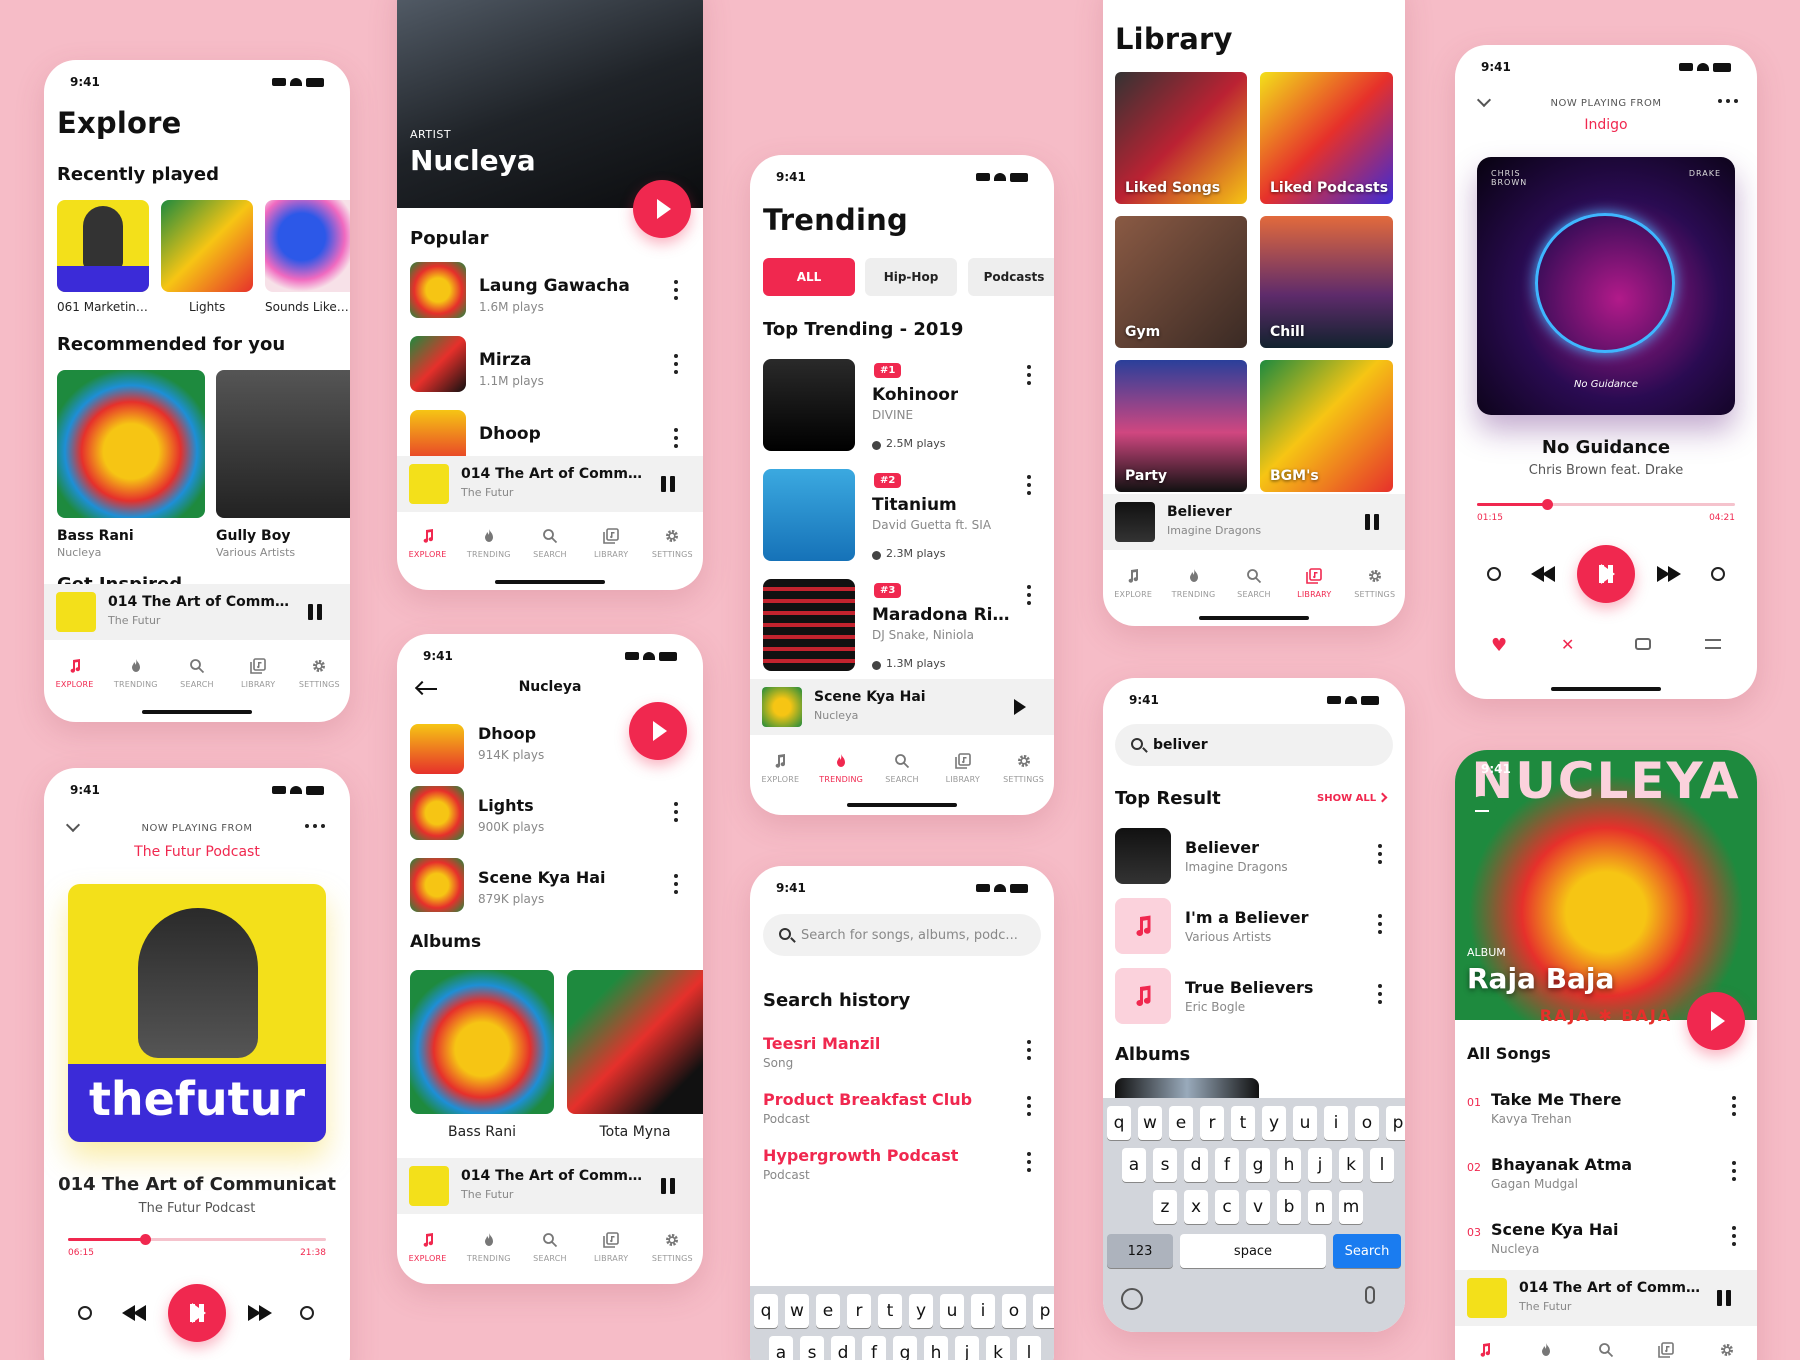  I want to click on play-icon, so click(1020, 707).